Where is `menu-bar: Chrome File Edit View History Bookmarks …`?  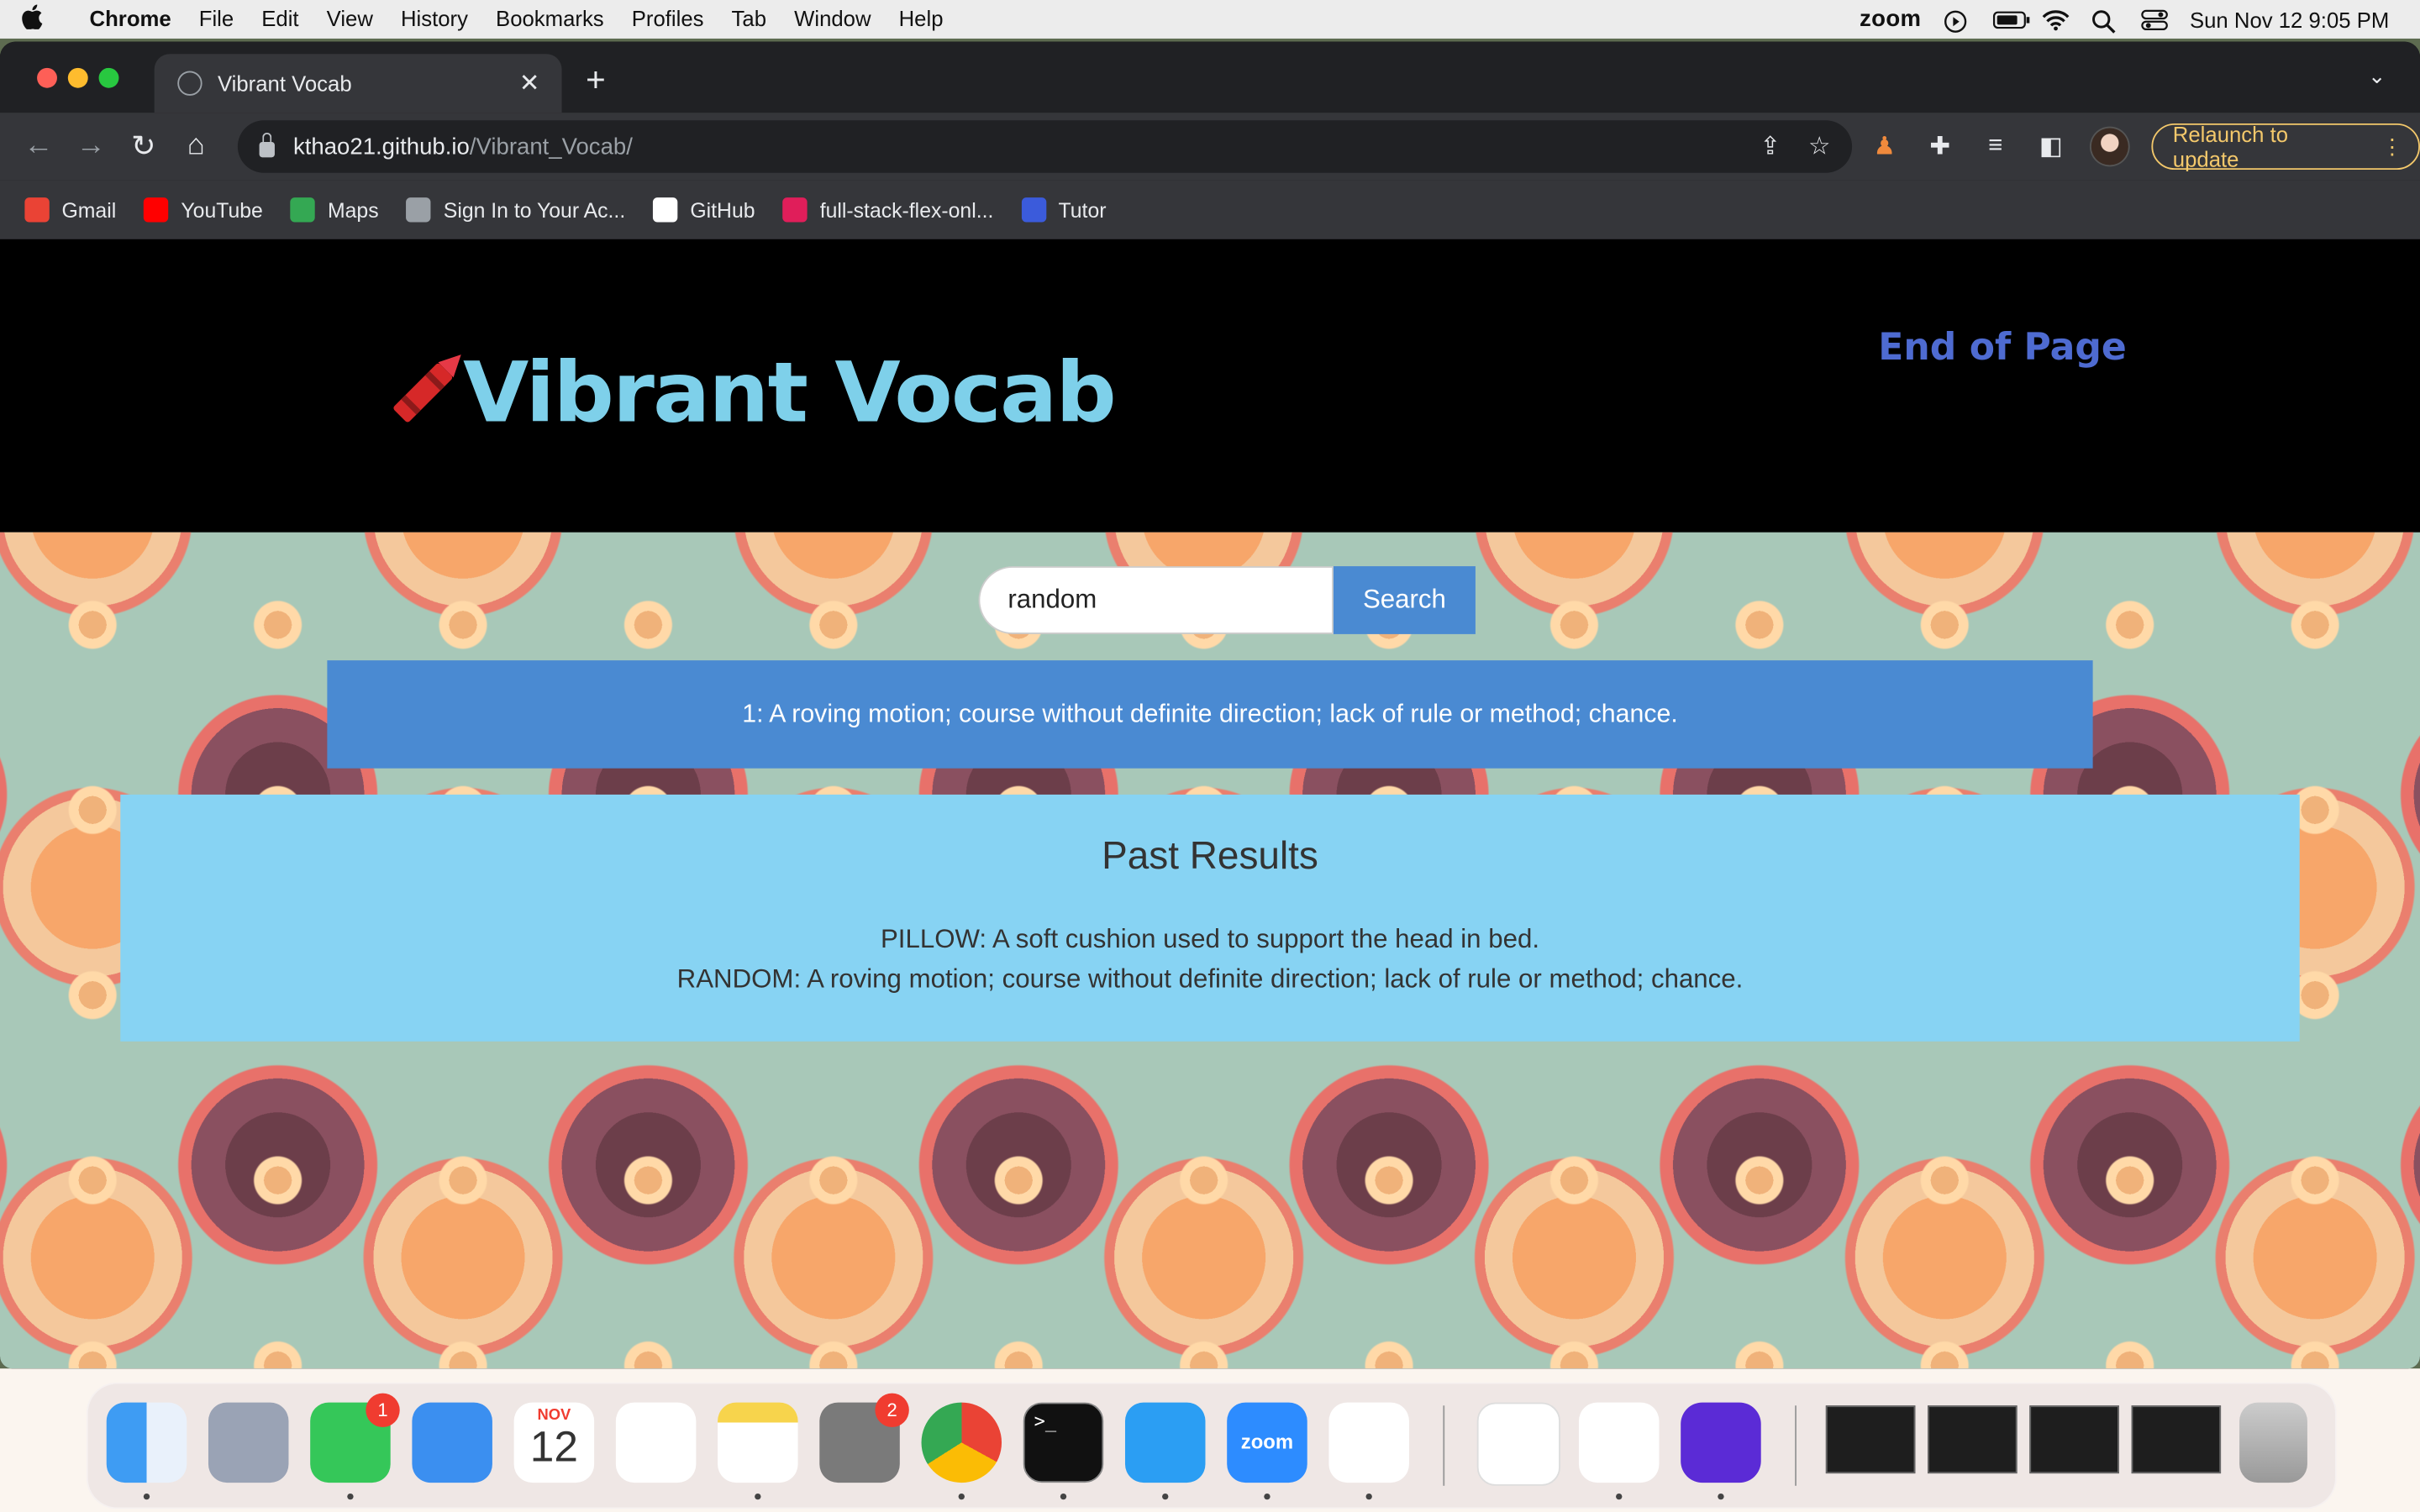
menu-bar: Chrome File Edit View History Bookmarks … is located at coordinates (1210, 19).